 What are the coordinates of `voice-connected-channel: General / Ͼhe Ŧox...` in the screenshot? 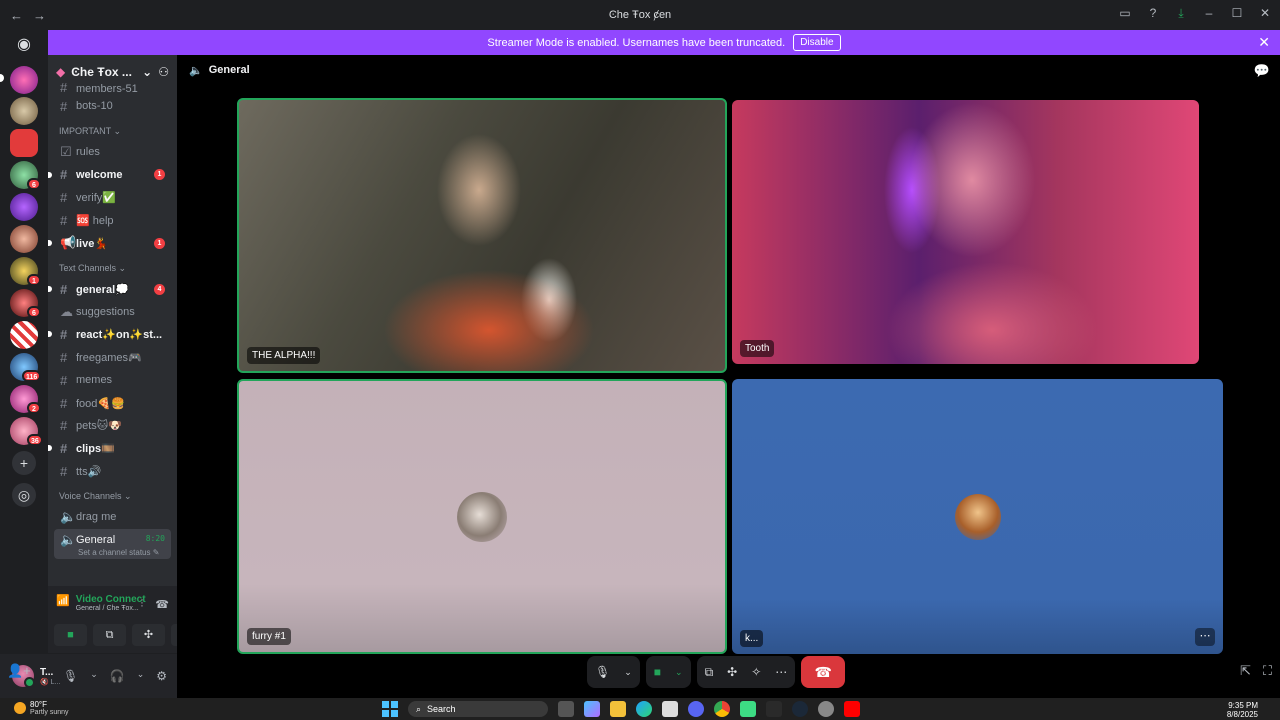 It's located at (111, 608).